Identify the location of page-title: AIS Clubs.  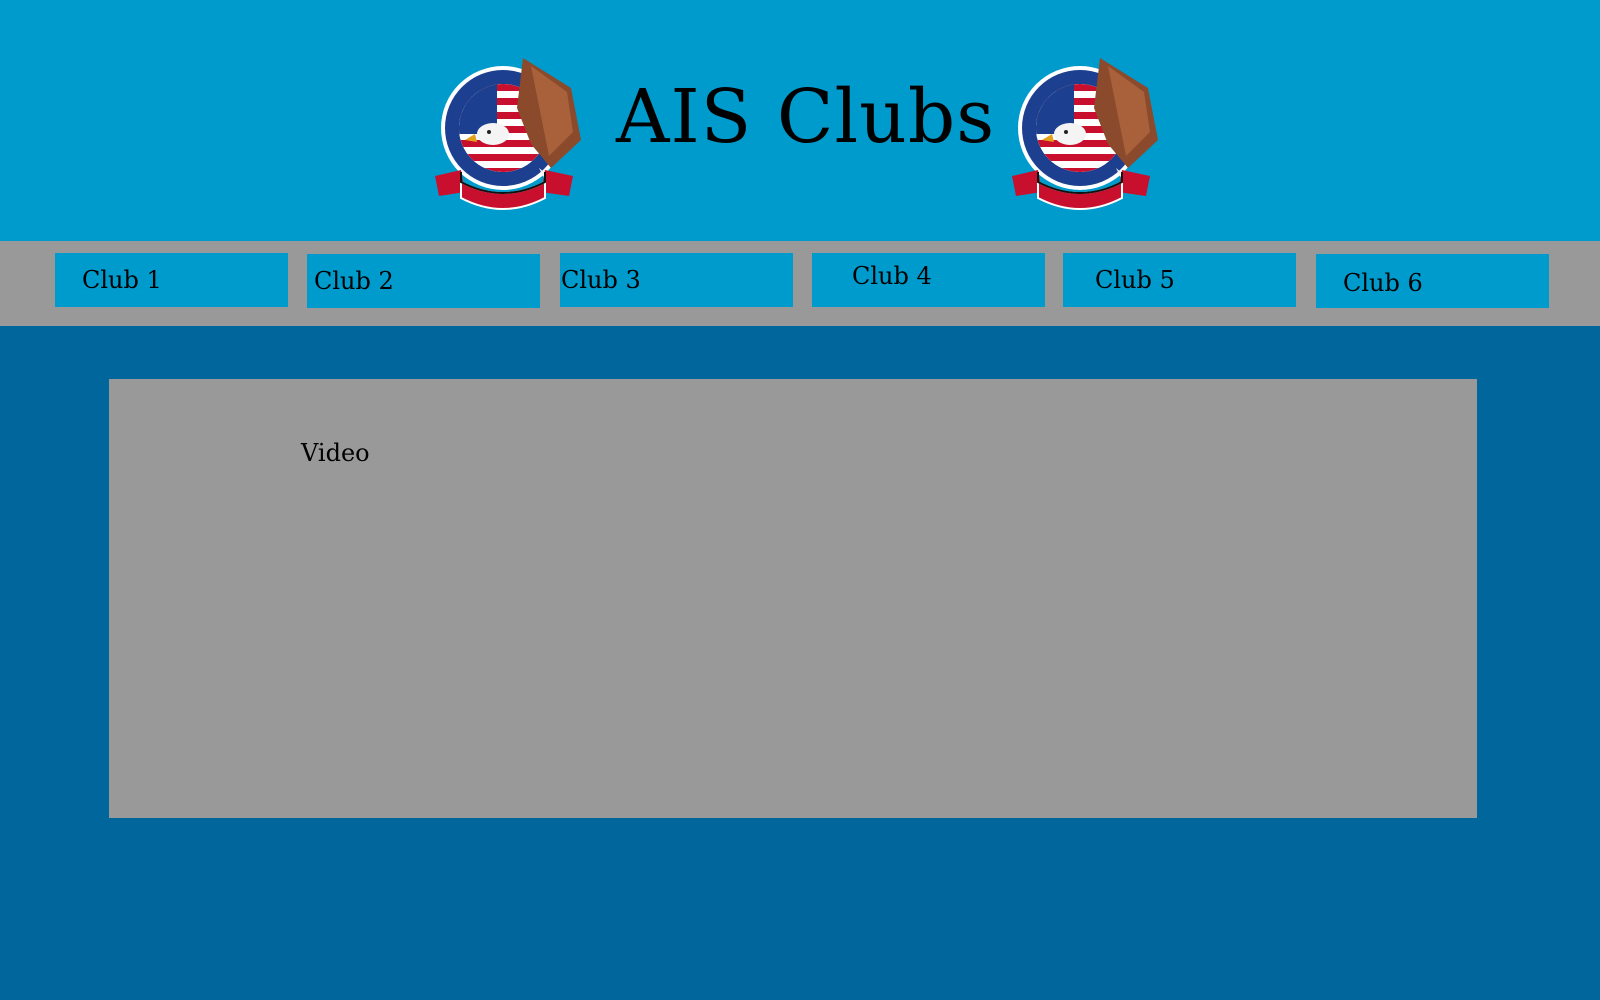
(806, 117).